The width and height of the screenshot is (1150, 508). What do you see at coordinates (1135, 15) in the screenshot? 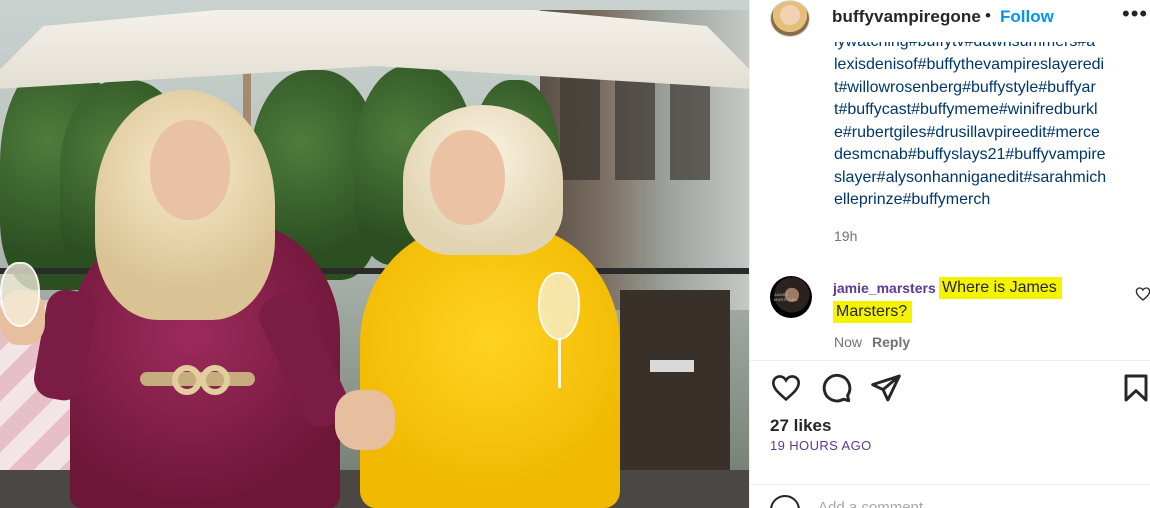
I see `more-options-icon: •••` at bounding box center [1135, 15].